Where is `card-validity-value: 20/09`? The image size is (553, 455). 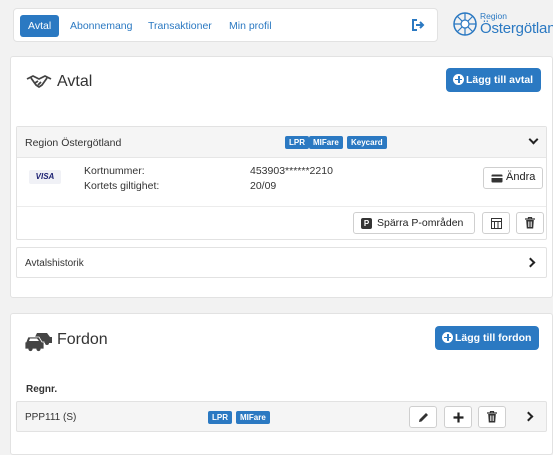
card-validity-value: 20/09 is located at coordinates (263, 186).